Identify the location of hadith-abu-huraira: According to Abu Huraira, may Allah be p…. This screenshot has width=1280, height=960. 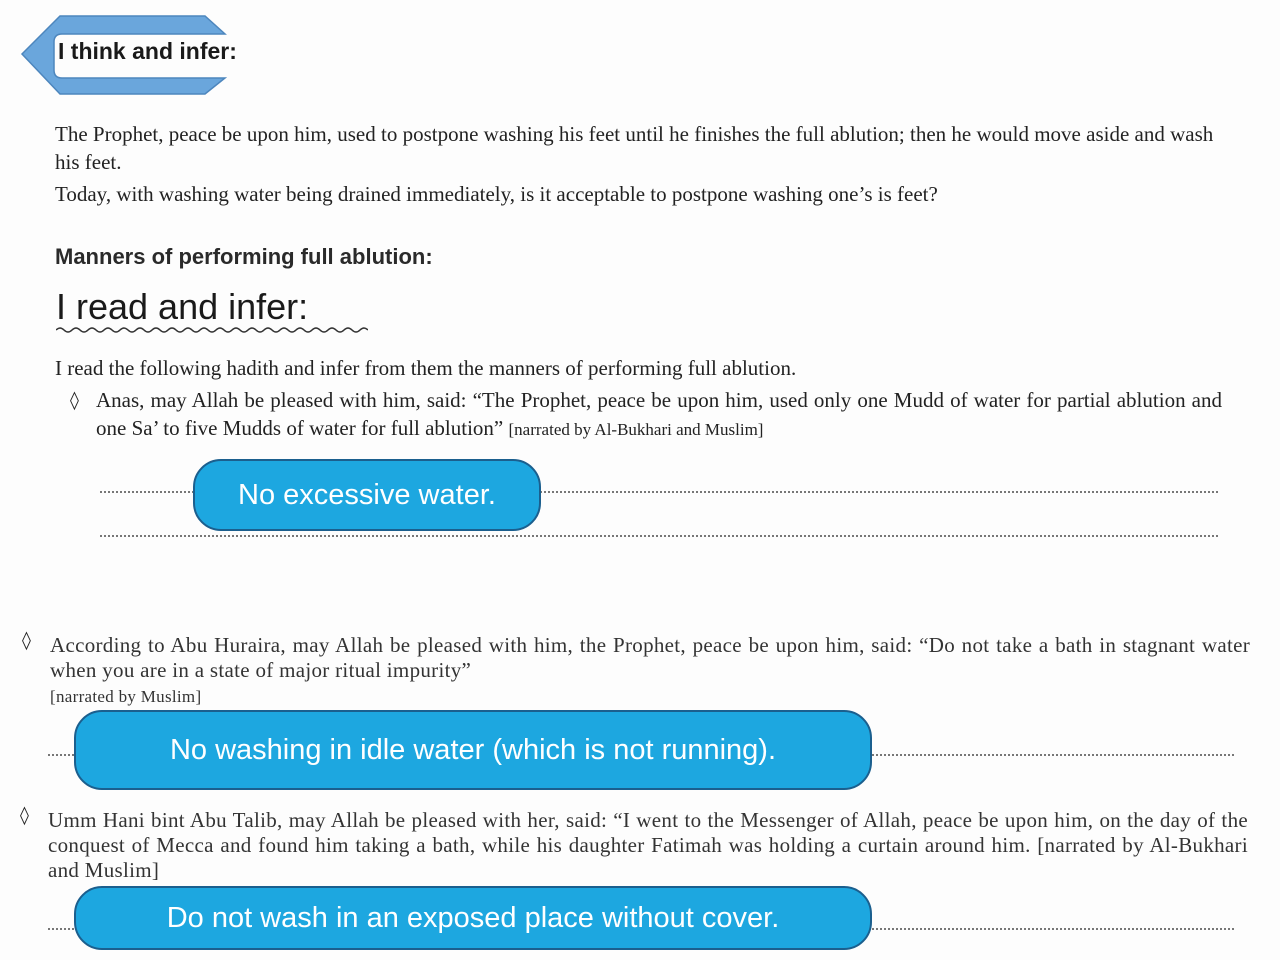
(650, 671).